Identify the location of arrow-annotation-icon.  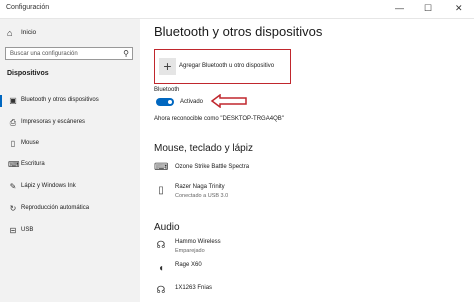
(228, 101).